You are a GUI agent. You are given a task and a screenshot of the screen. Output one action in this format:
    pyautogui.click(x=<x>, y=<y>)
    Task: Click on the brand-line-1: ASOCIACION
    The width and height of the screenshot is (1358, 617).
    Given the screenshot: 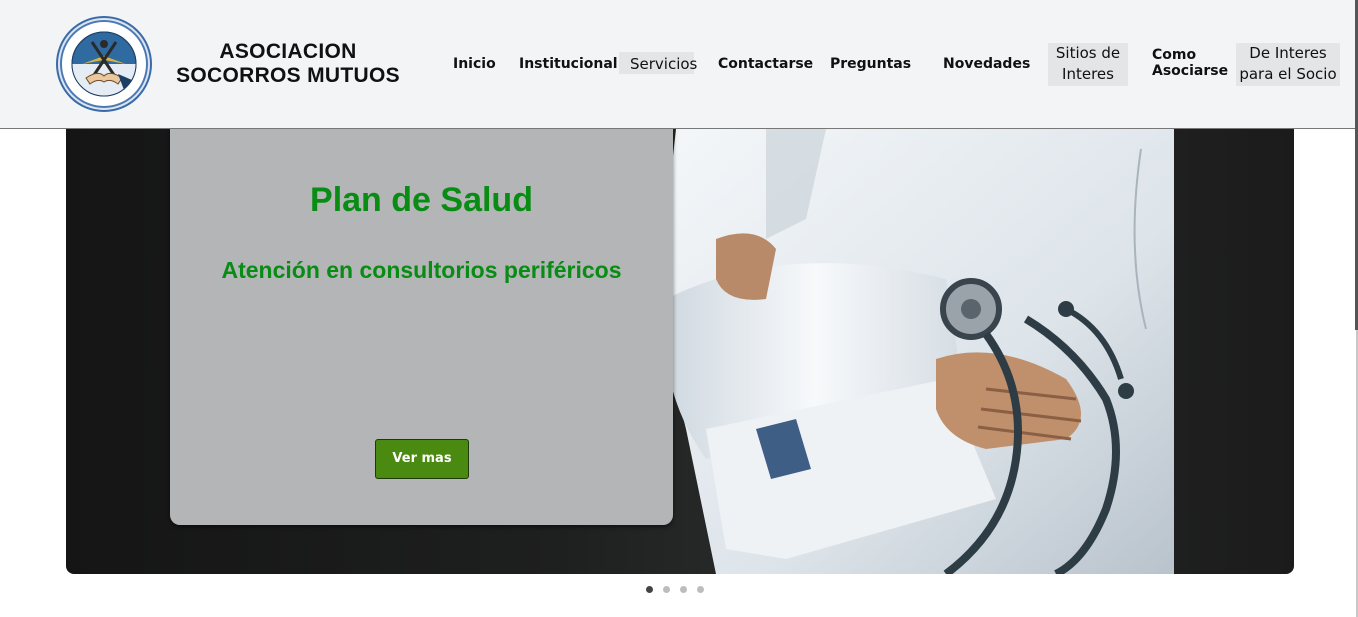 What is the action you would take?
    pyautogui.click(x=288, y=51)
    